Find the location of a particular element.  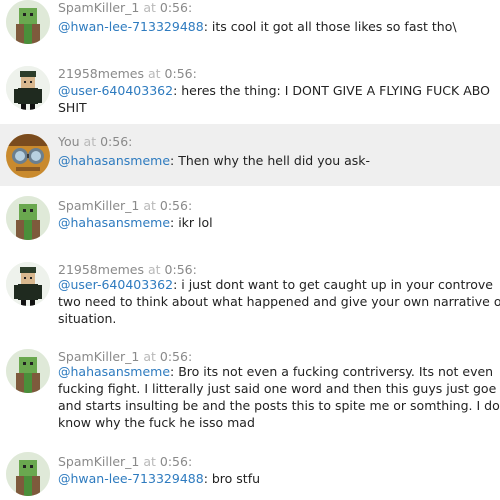

comment-text: @hwan-lee-713329488: bro stfu is located at coordinates (159, 478).